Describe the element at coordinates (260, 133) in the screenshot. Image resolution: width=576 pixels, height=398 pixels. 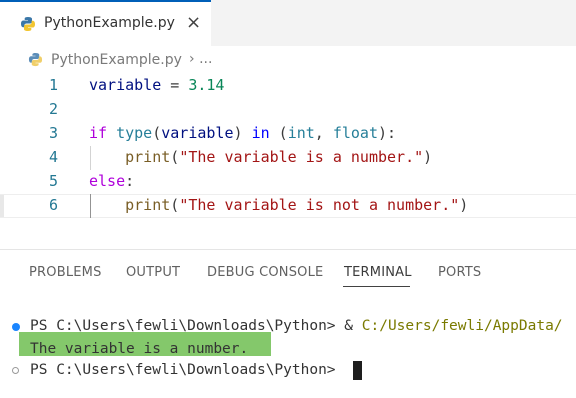
I see `code-token: in` at that location.